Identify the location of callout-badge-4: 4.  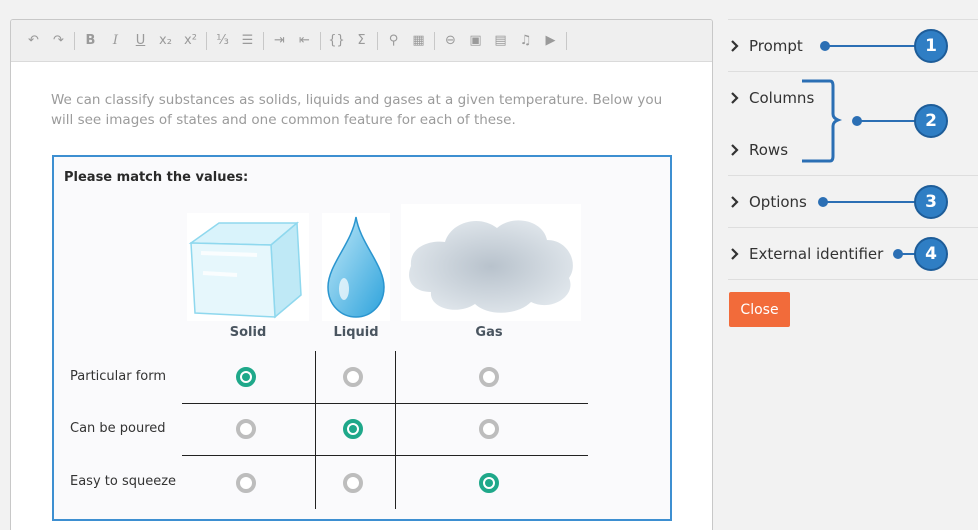
(931, 254).